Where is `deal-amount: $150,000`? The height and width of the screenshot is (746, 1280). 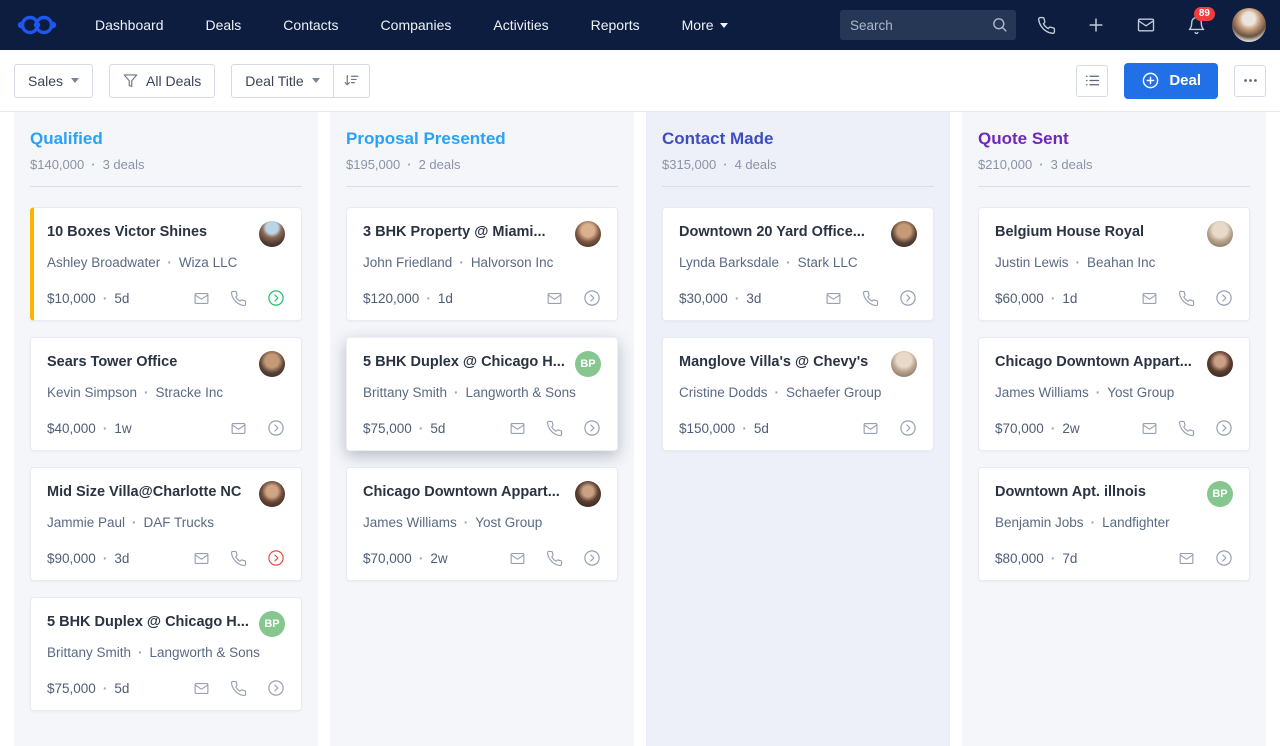
deal-amount: $150,000 is located at coordinates (707, 428).